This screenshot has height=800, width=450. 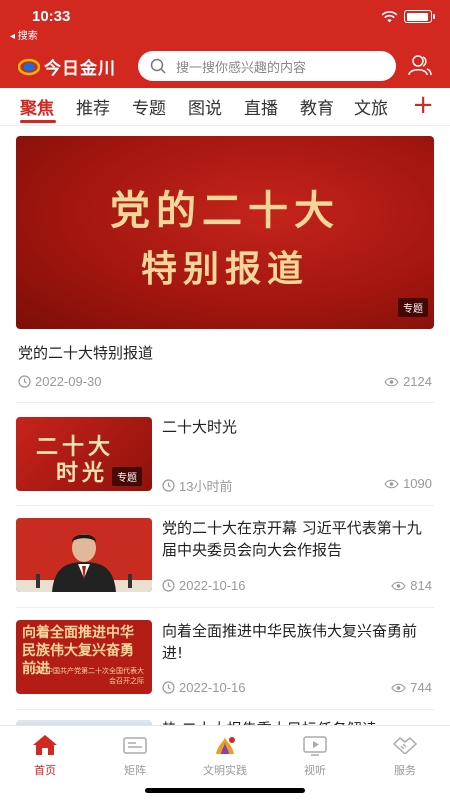 I want to click on item-title: 二十大时光, so click(x=299, y=427).